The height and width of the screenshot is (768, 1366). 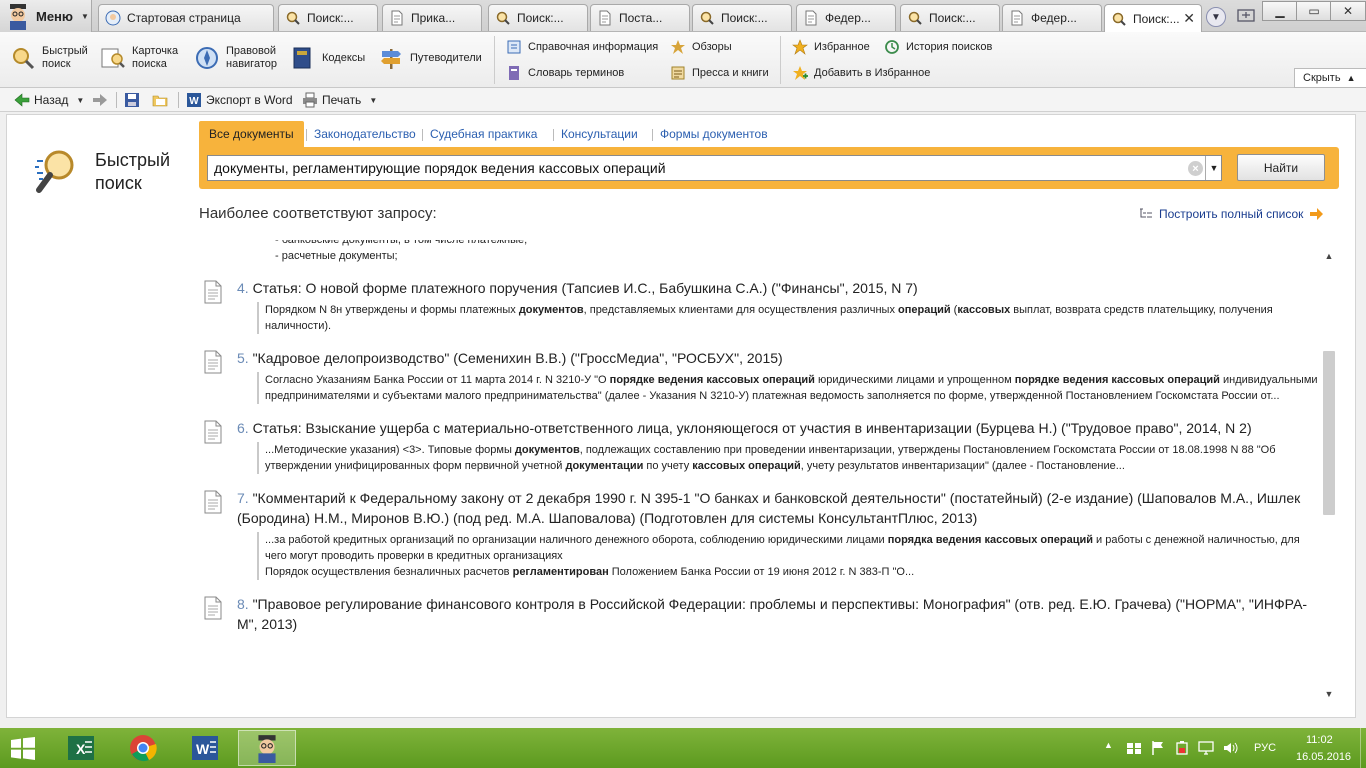 What do you see at coordinates (267, 748) in the screenshot?
I see `taskbar-consultant` at bounding box center [267, 748].